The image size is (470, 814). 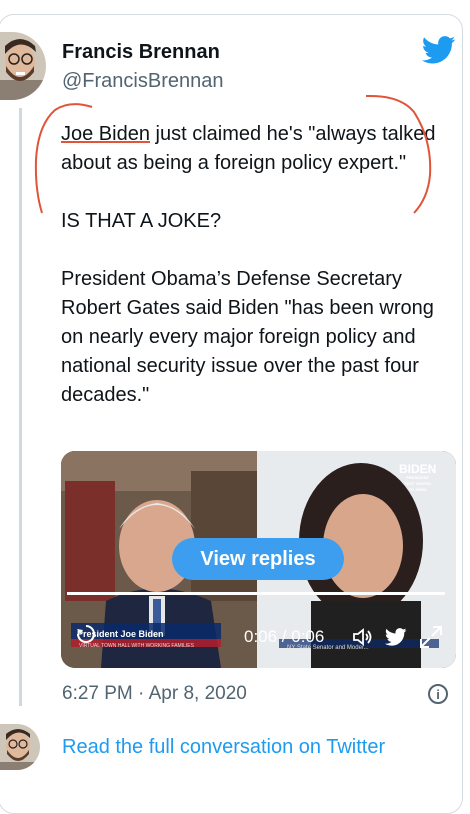 What do you see at coordinates (431, 637) in the screenshot?
I see `fullscreen-icon` at bounding box center [431, 637].